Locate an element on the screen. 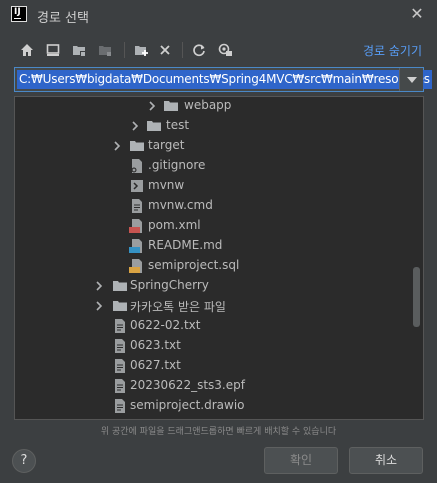 This screenshot has height=483, width=437. tree-item-target: target is located at coordinates (219, 146).